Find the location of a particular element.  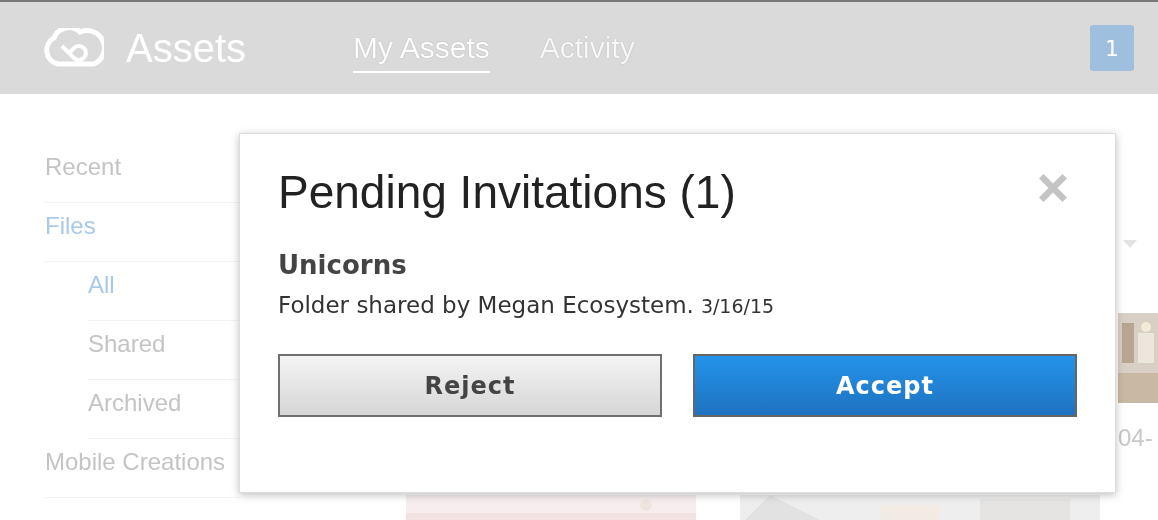

invitation-description: Folder shared by Megan Ecosystem. is located at coordinates (486, 305).